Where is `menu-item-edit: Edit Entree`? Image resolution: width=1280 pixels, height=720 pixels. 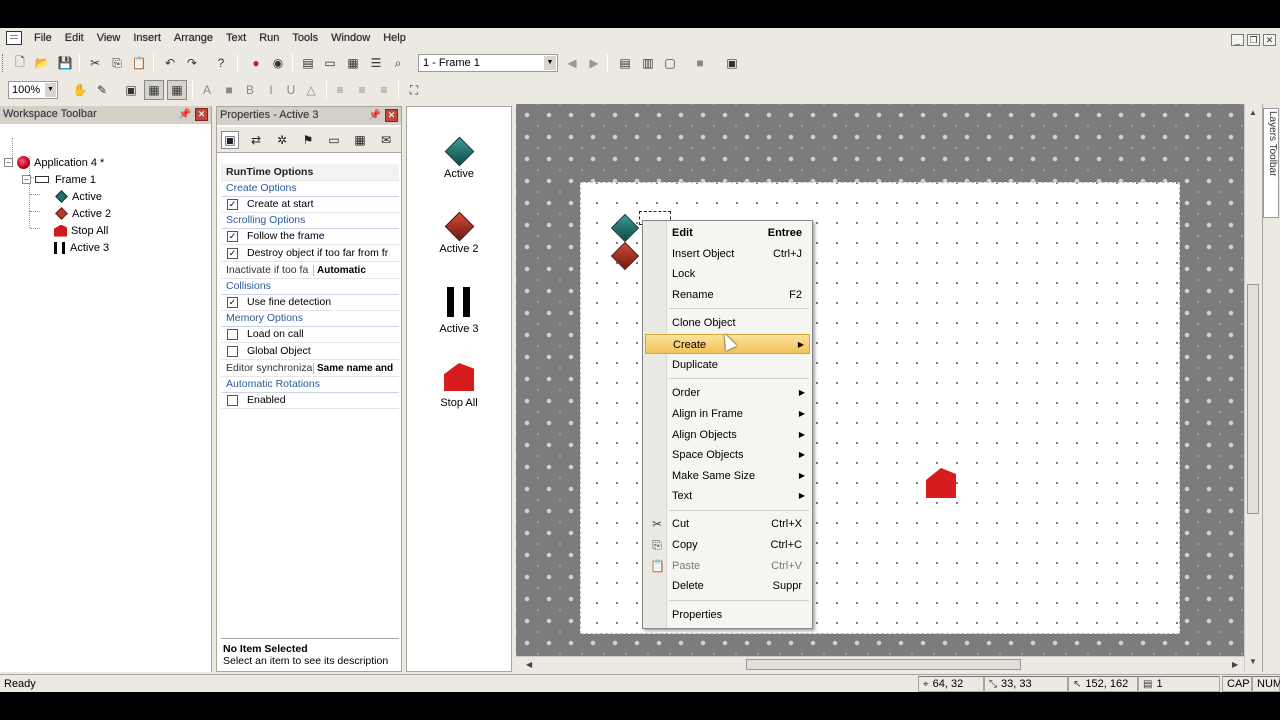 menu-item-edit: Edit Entree is located at coordinates (727, 233).